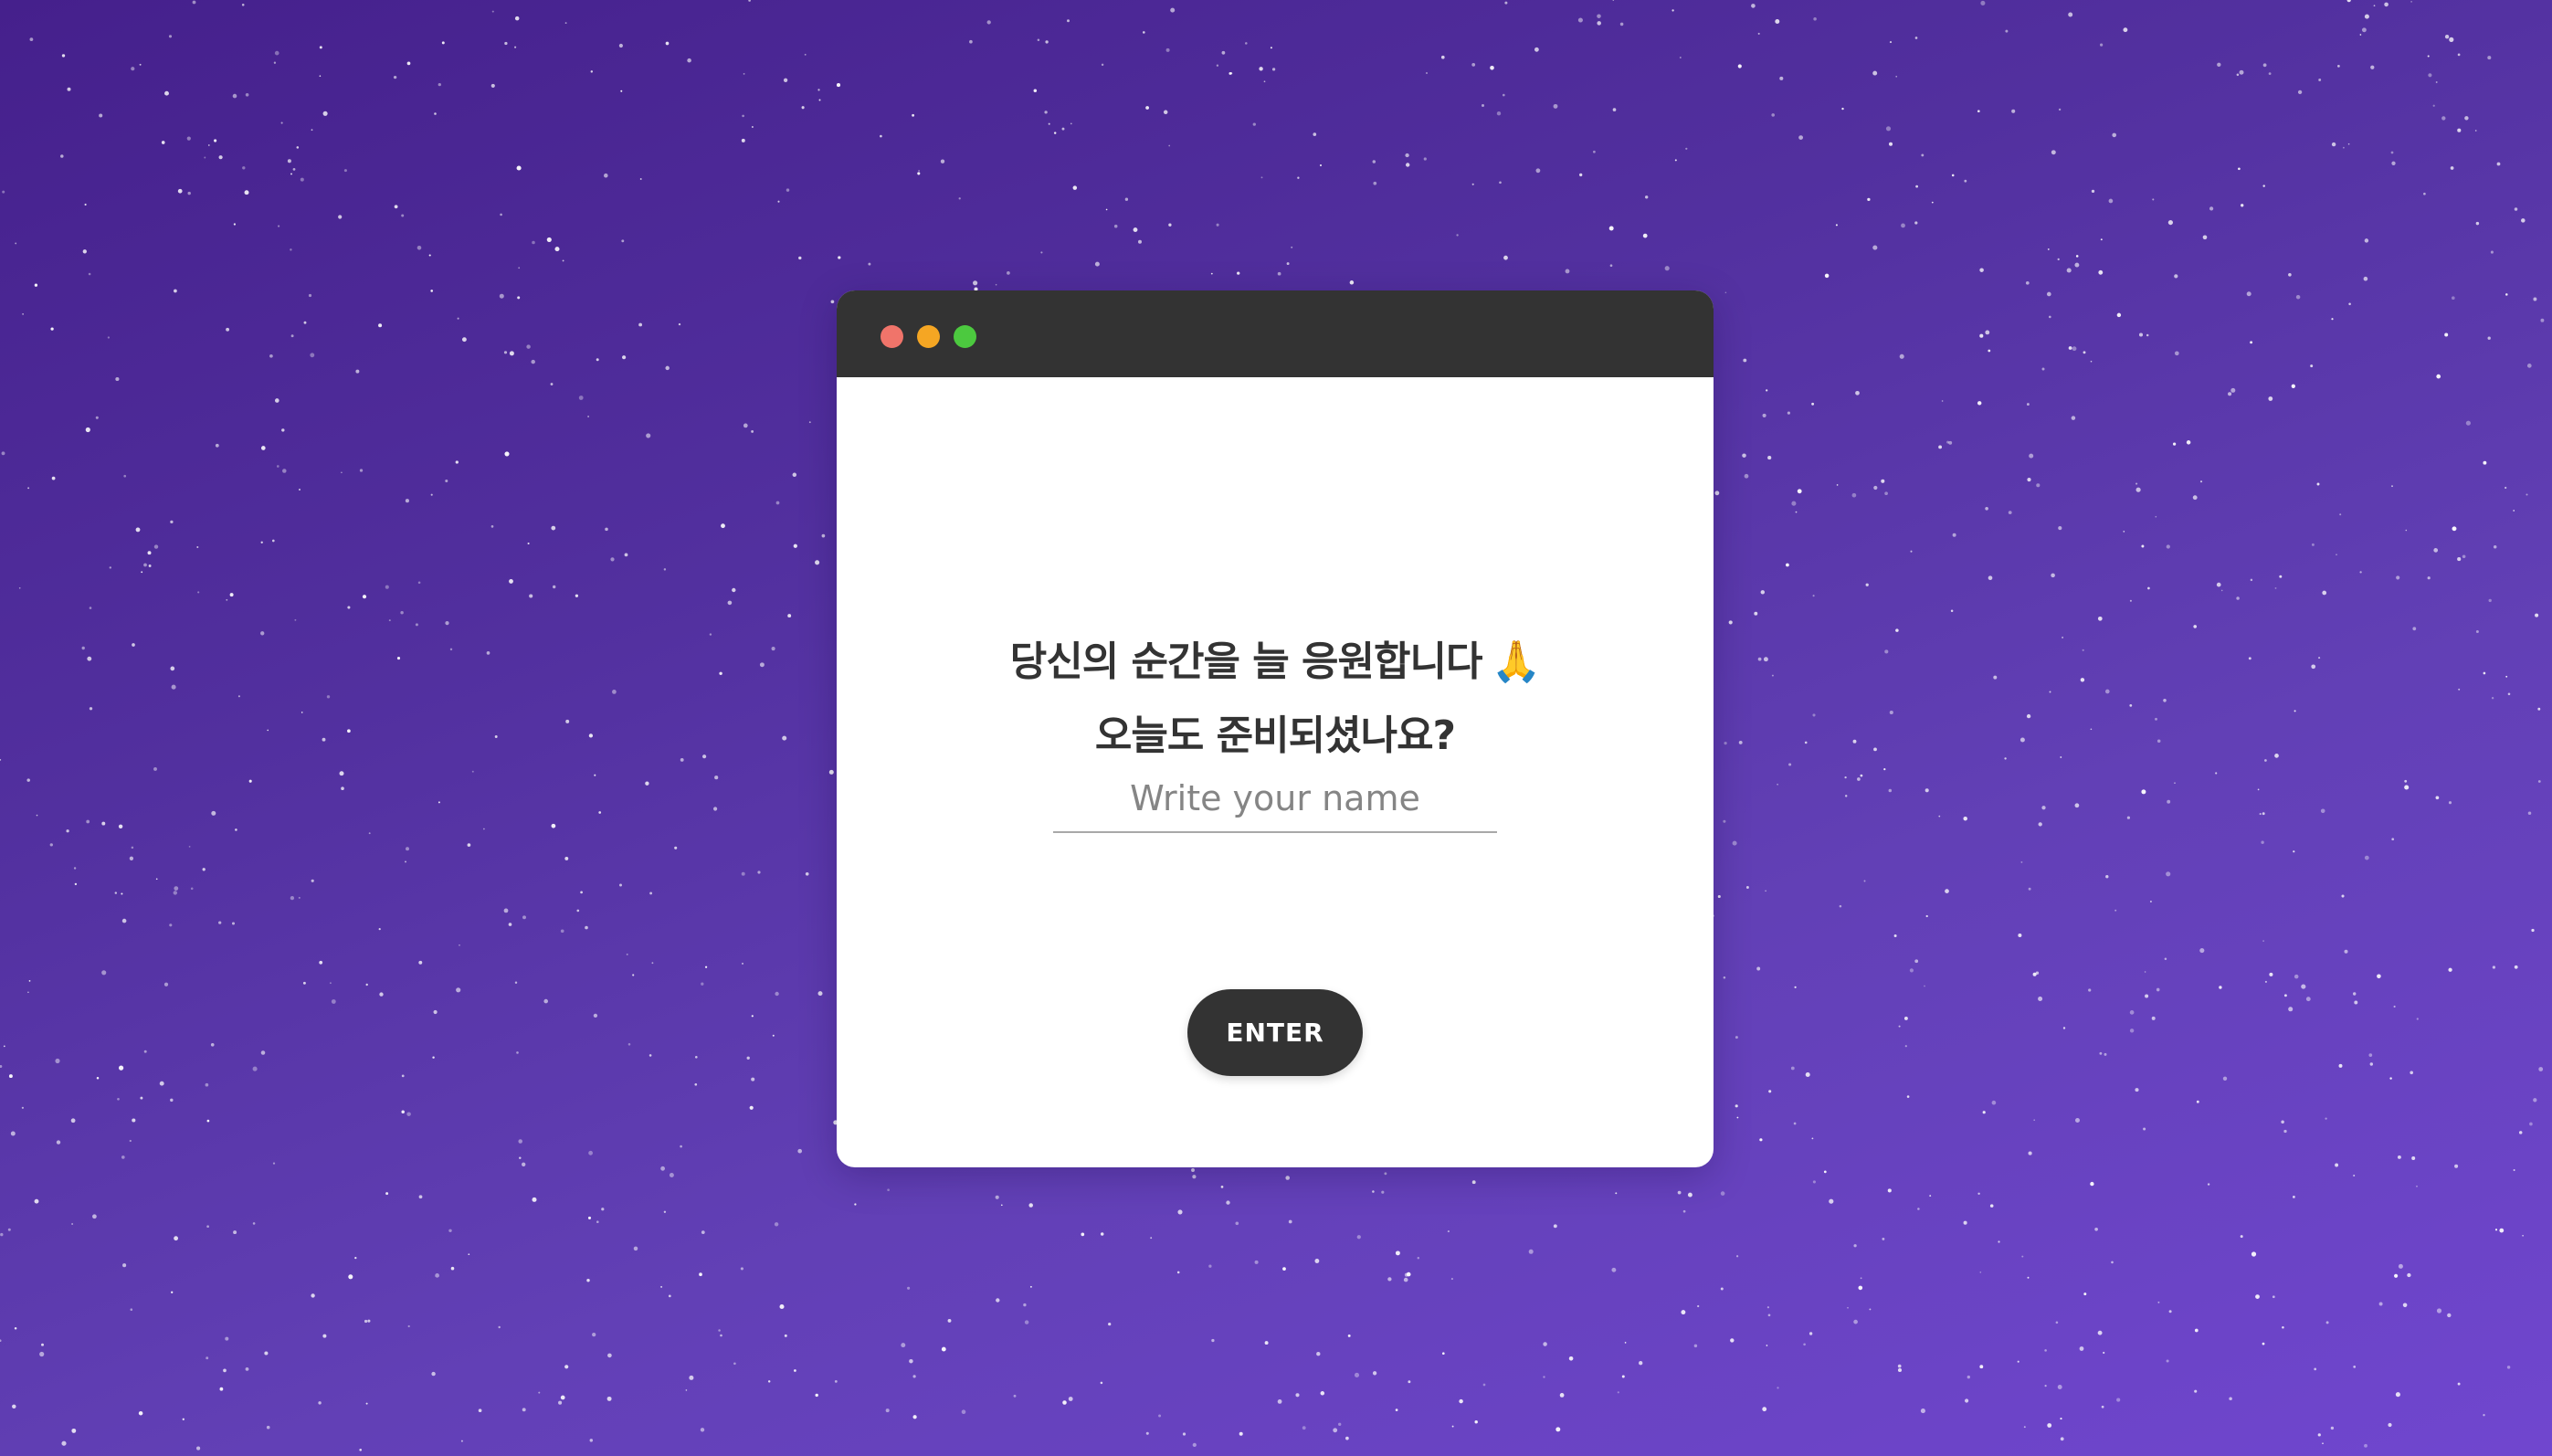  Describe the element at coordinates (1275, 1033) in the screenshot. I see `enter-button: ENTER` at that location.